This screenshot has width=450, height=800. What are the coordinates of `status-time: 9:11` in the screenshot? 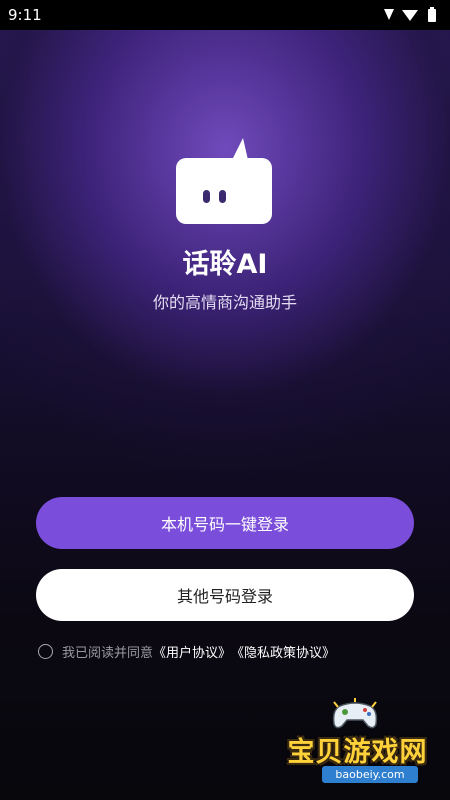 It's located at (25, 15).